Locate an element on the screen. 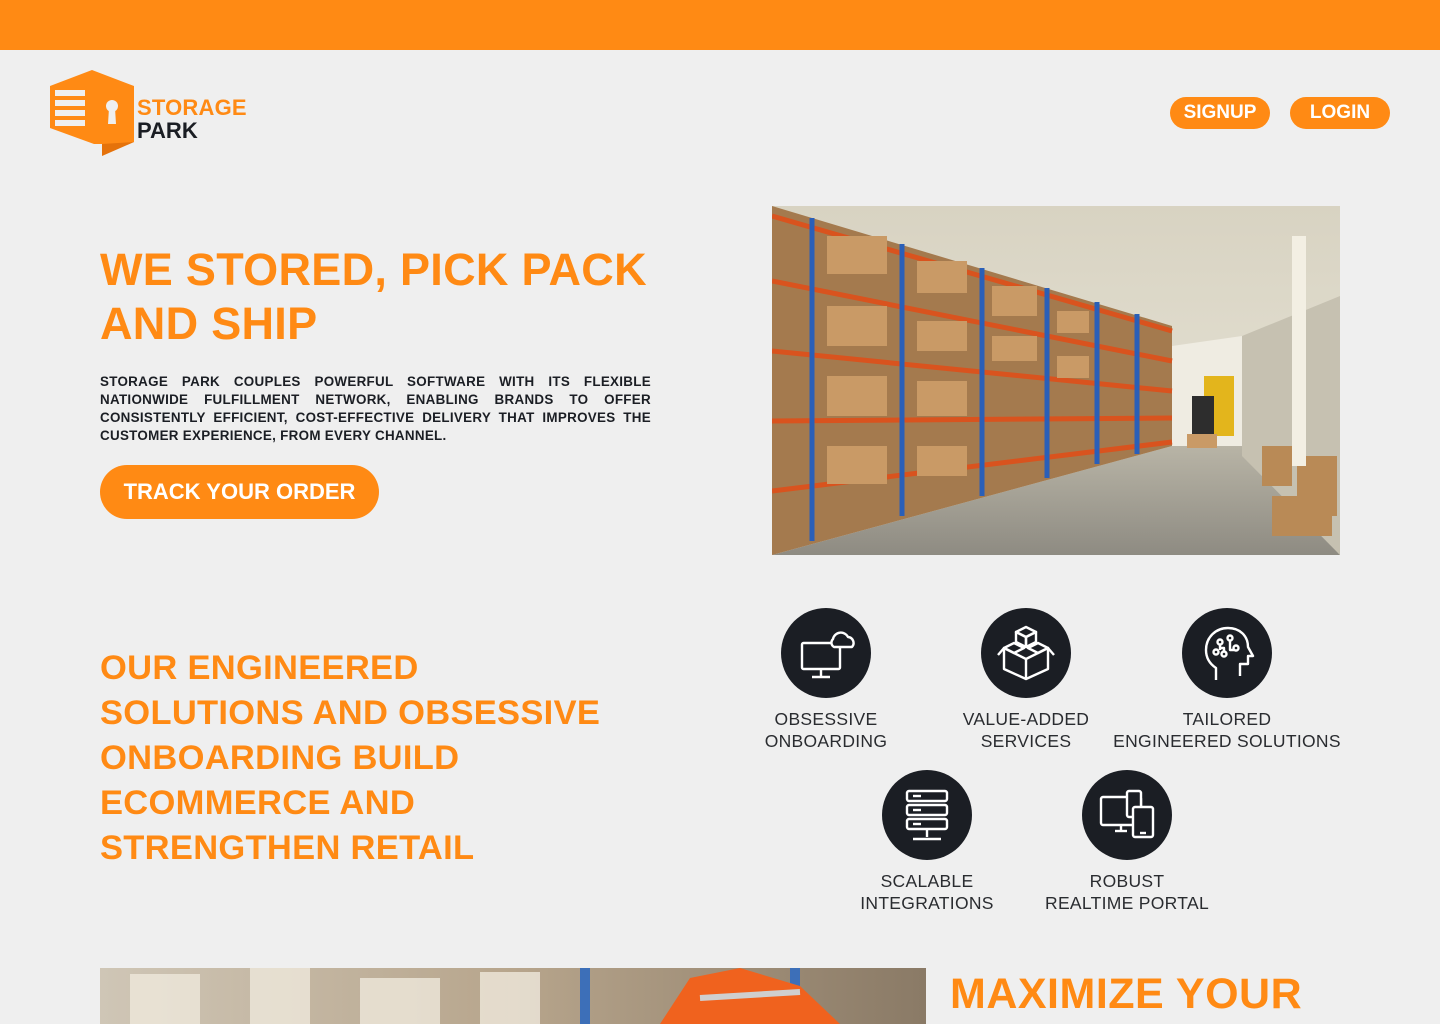 This screenshot has width=1440, height=1024. warehouse-logo-icon is located at coordinates (92, 113).